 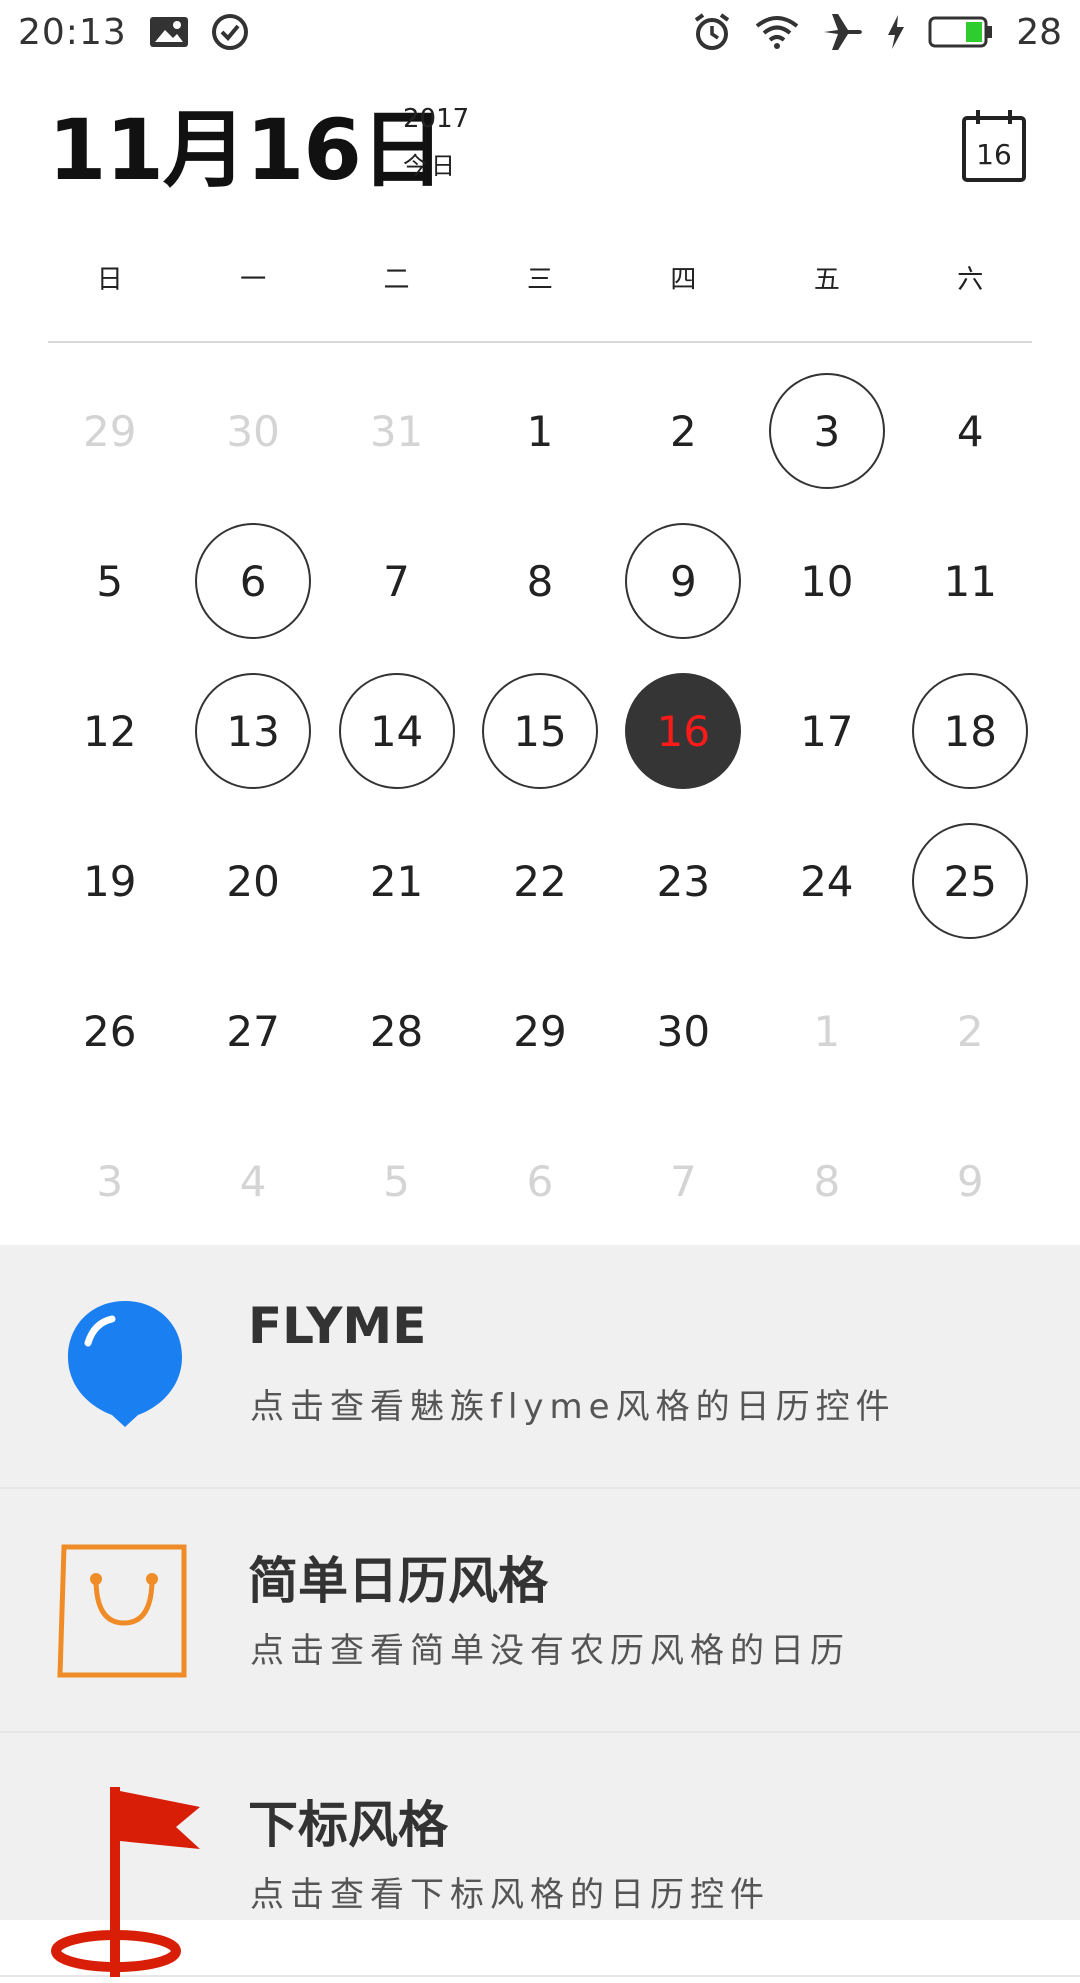 I want to click on day-cell: 21, so click(x=396, y=881).